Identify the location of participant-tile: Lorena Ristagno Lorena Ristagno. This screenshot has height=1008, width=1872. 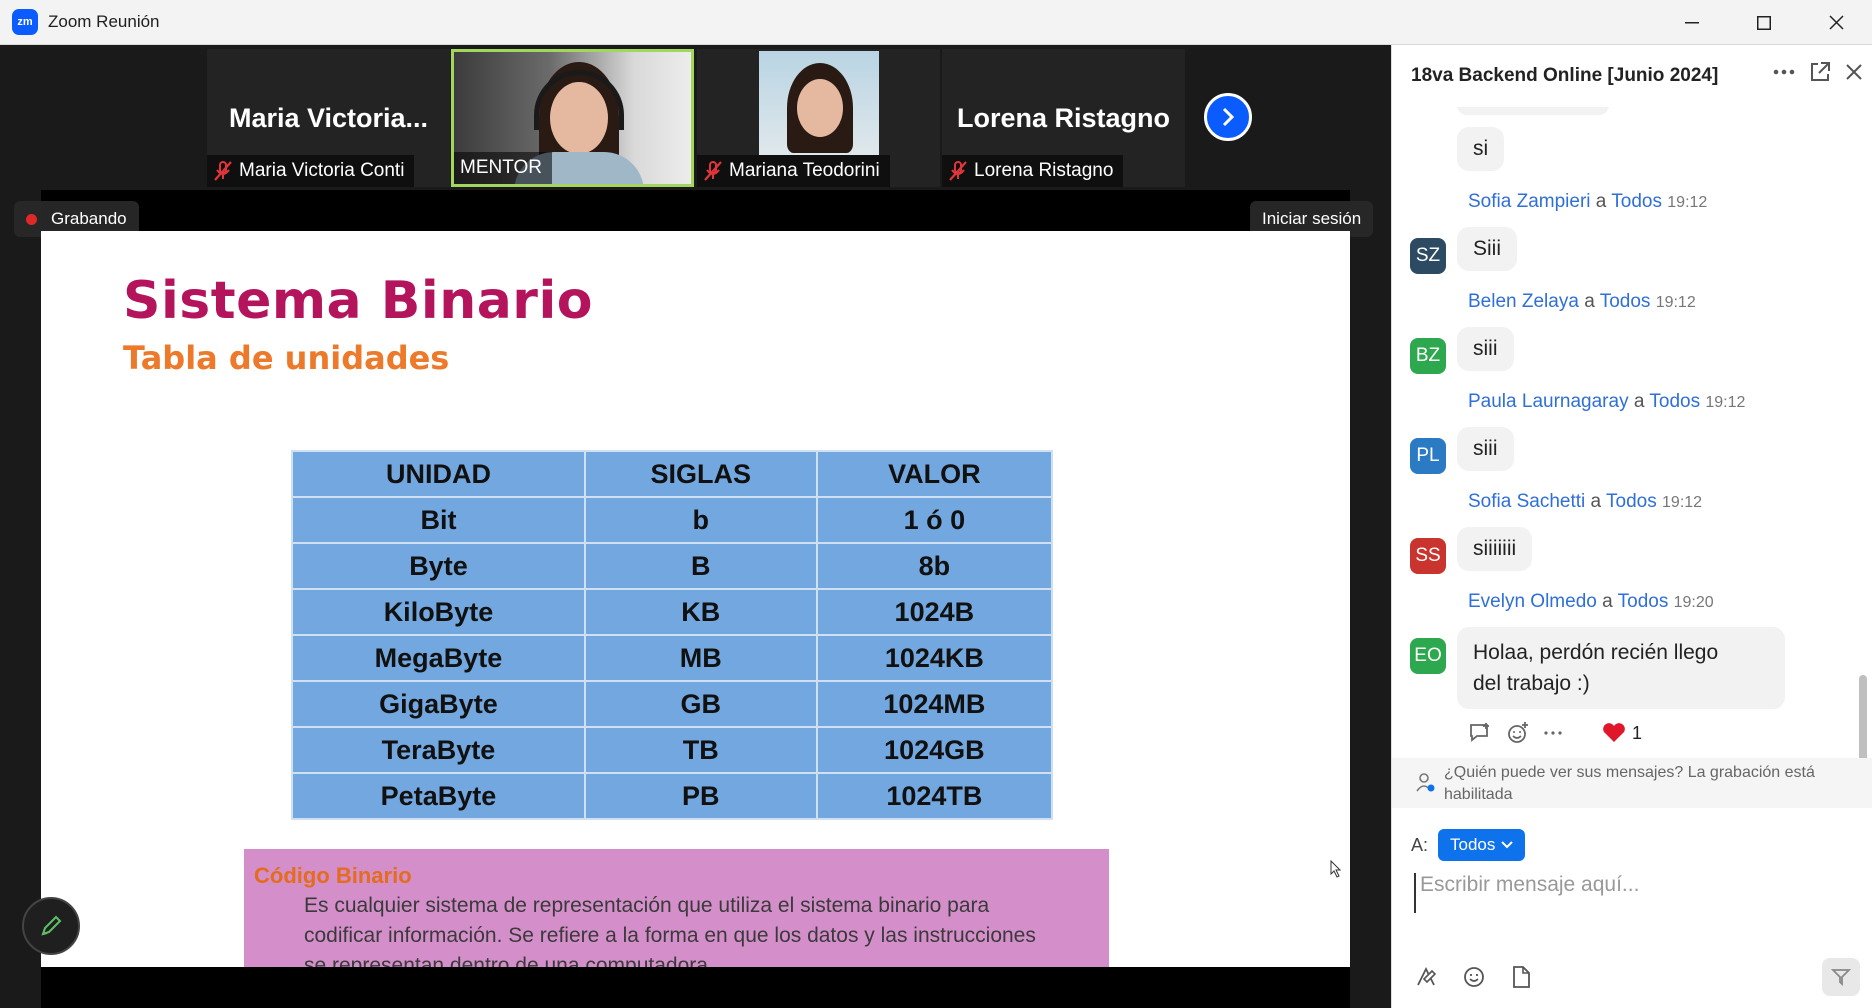
(1063, 118).